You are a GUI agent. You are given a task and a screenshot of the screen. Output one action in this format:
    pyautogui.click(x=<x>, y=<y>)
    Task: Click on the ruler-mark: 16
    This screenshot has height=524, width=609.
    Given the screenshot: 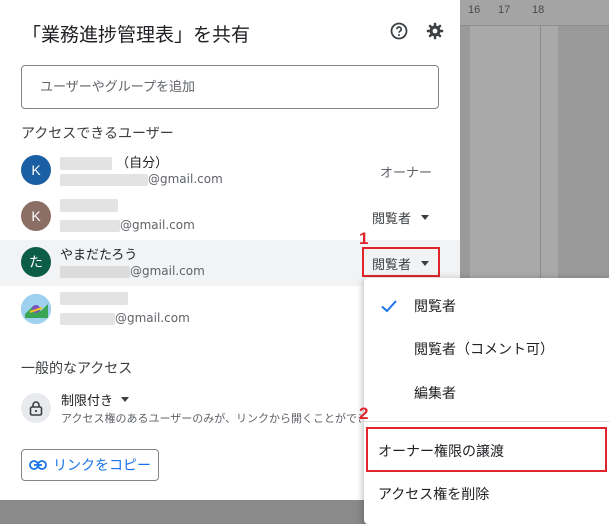 What is the action you would take?
    pyautogui.click(x=474, y=10)
    